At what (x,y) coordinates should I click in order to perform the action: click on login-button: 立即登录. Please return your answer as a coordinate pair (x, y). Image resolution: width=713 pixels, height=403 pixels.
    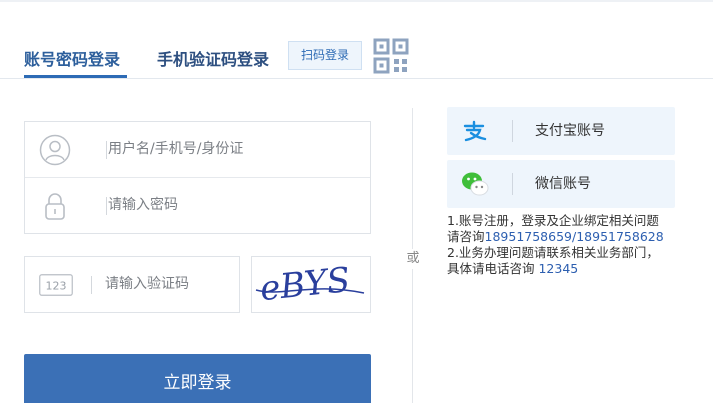
    Looking at the image, I should click on (197, 378).